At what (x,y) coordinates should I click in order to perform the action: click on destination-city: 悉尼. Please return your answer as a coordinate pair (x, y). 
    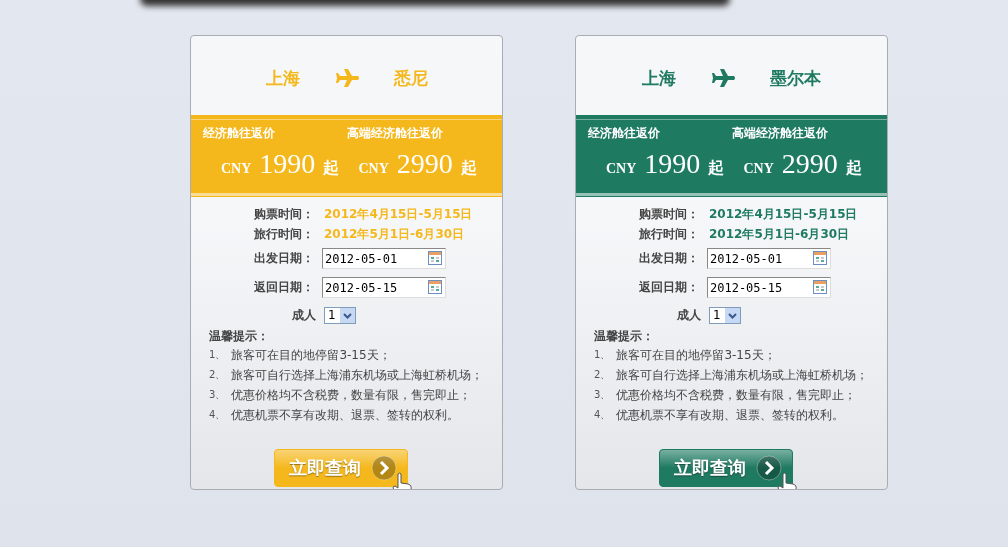
    Looking at the image, I should click on (410, 78).